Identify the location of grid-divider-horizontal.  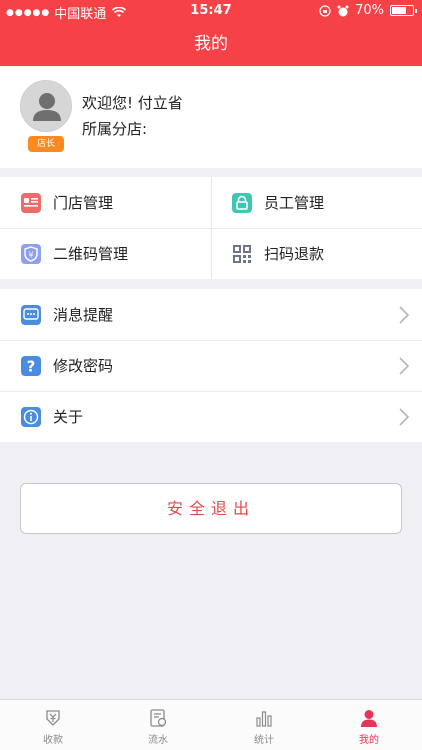
(211, 228).